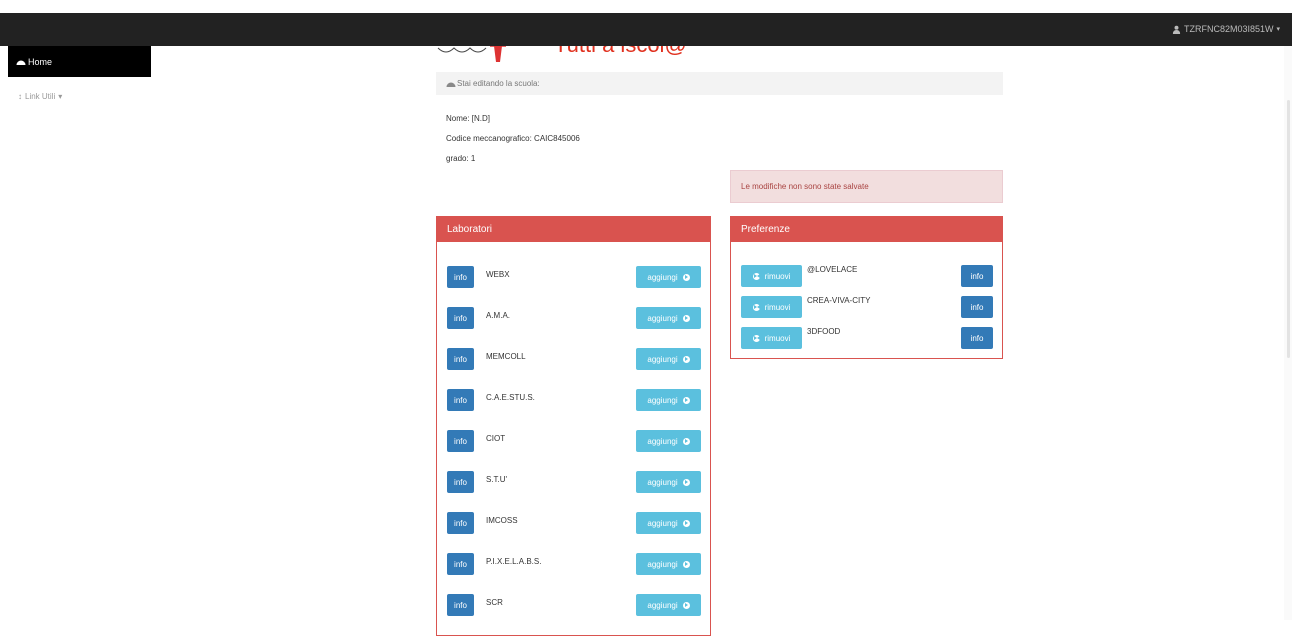 The image size is (1292, 636). Describe the element at coordinates (20, 96) in the screenshot. I see `link-icon: ↕` at that location.